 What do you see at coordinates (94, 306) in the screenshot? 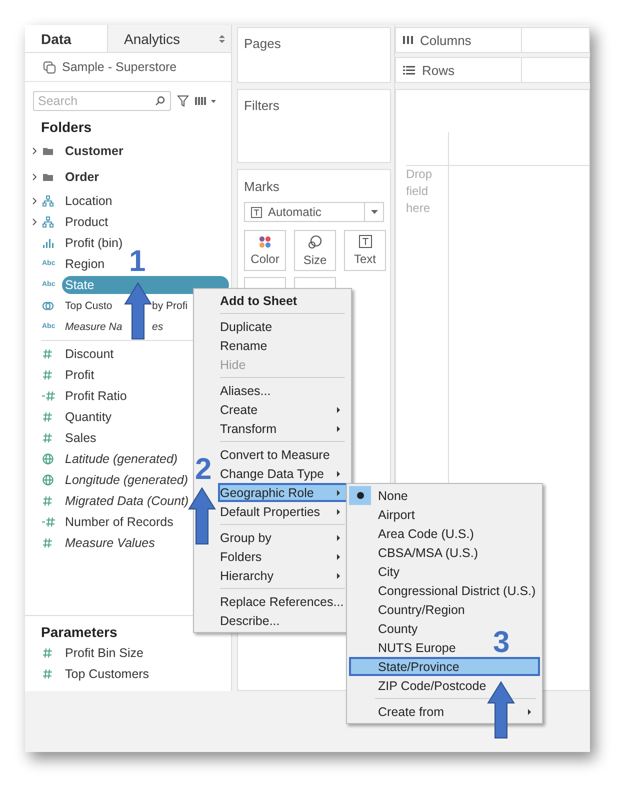
I see `field-item: Top Custo` at bounding box center [94, 306].